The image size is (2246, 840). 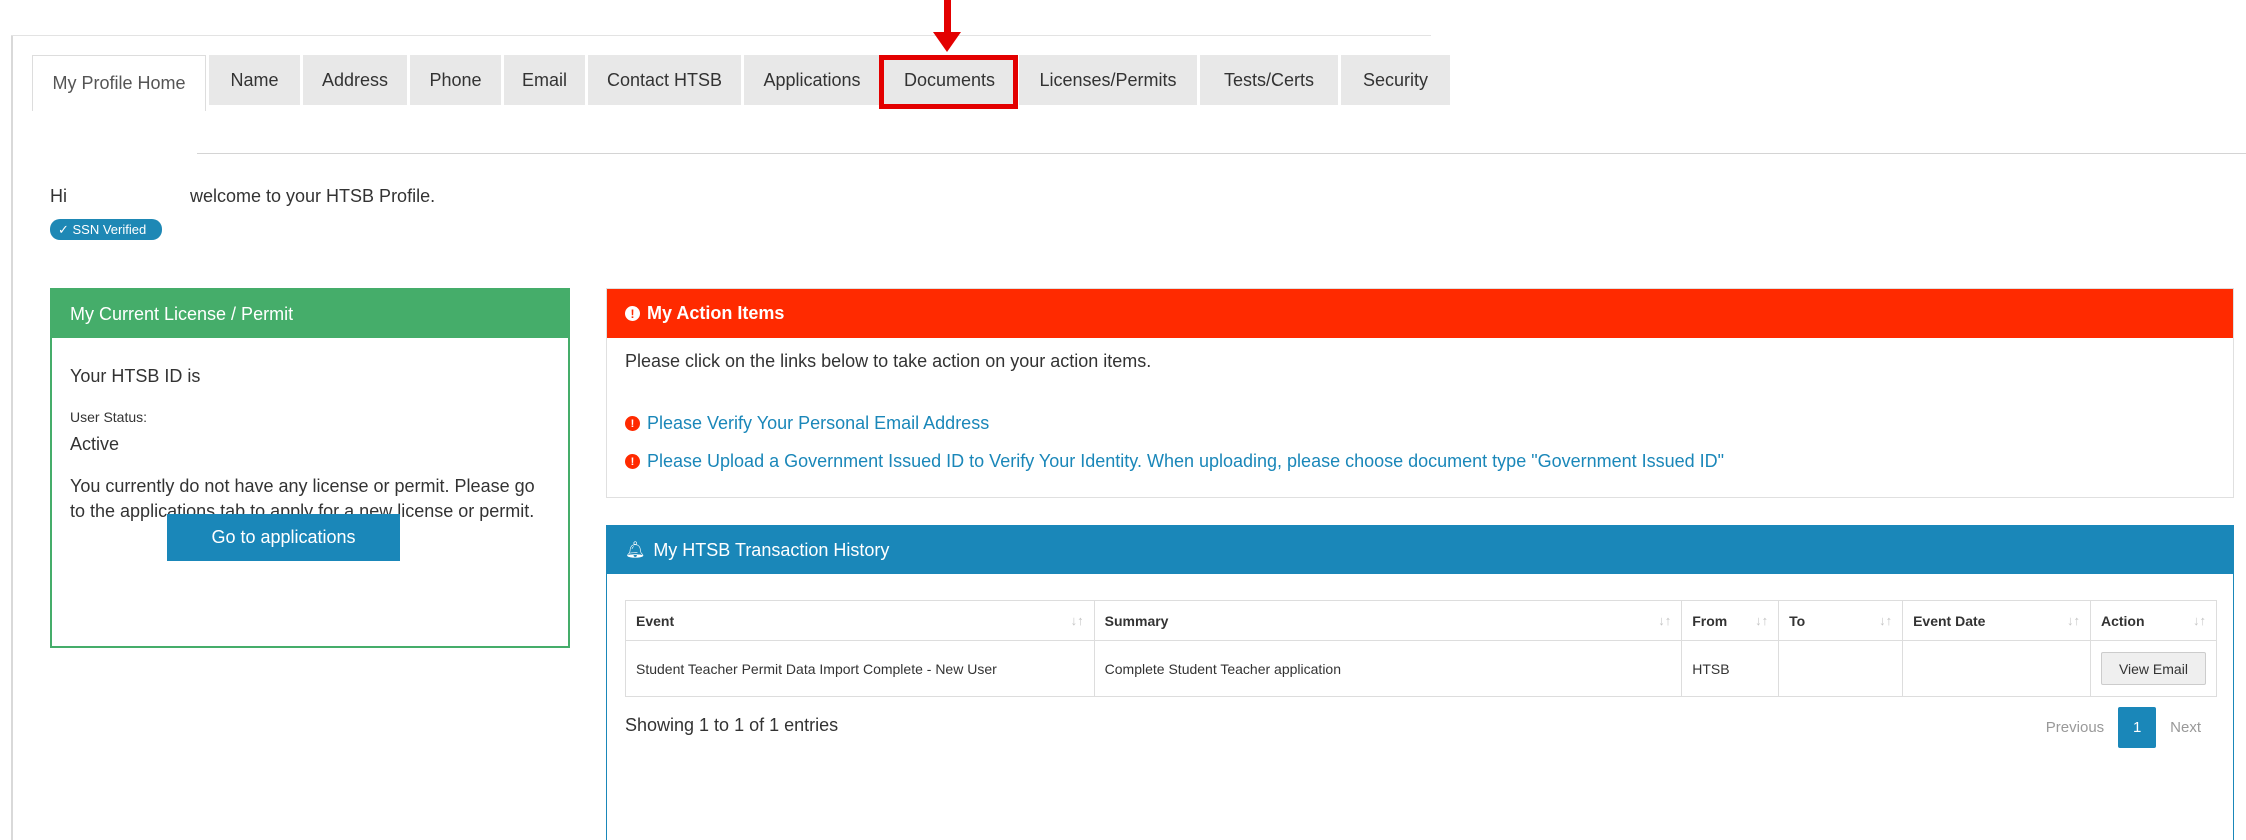 I want to click on cell-summary: Complete Student Teacher application, so click(x=1388, y=668).